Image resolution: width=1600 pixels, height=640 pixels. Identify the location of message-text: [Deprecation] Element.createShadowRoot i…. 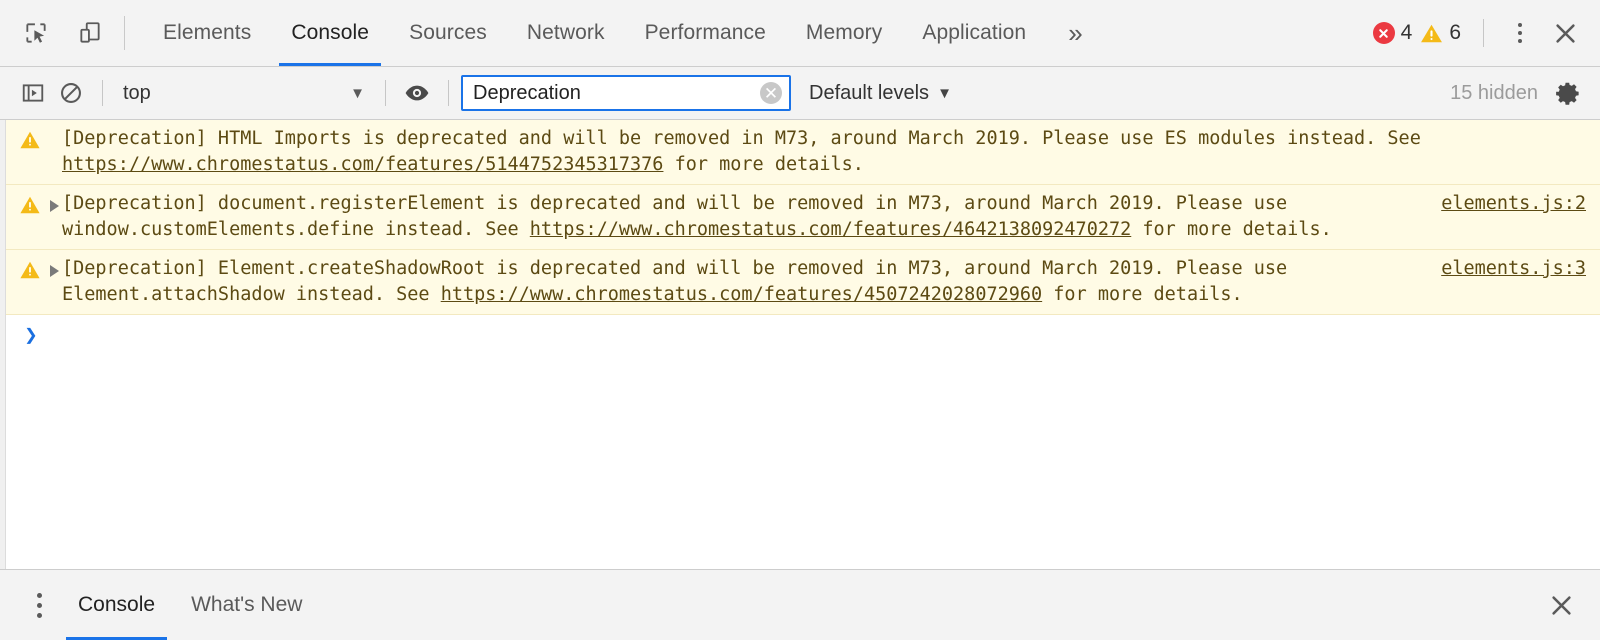
(751, 281).